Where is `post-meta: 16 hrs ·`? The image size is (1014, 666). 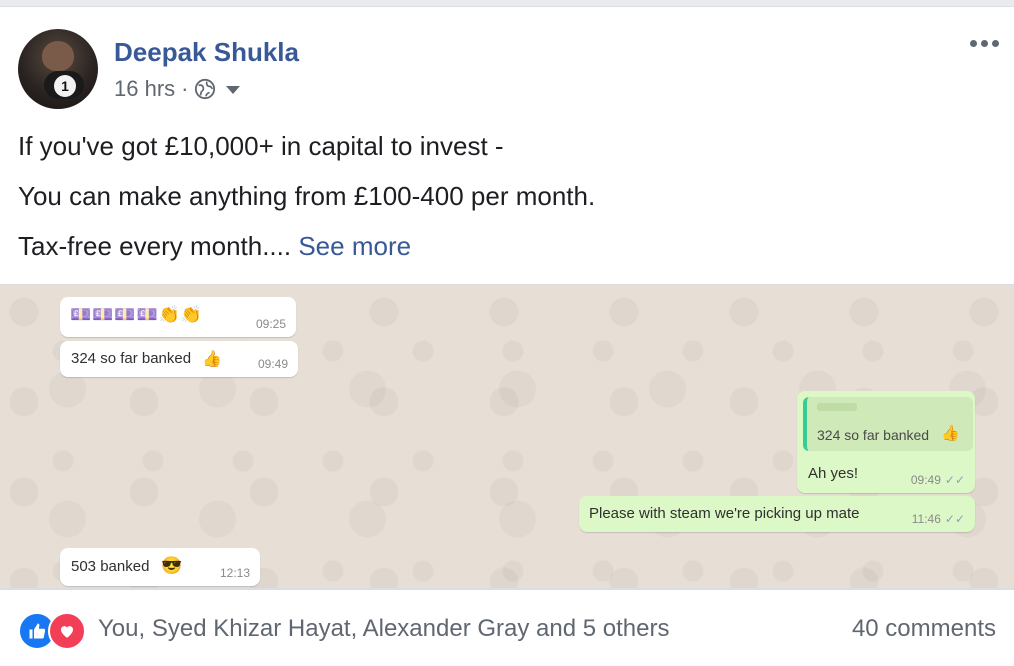
post-meta: 16 hrs · is located at coordinates (177, 89).